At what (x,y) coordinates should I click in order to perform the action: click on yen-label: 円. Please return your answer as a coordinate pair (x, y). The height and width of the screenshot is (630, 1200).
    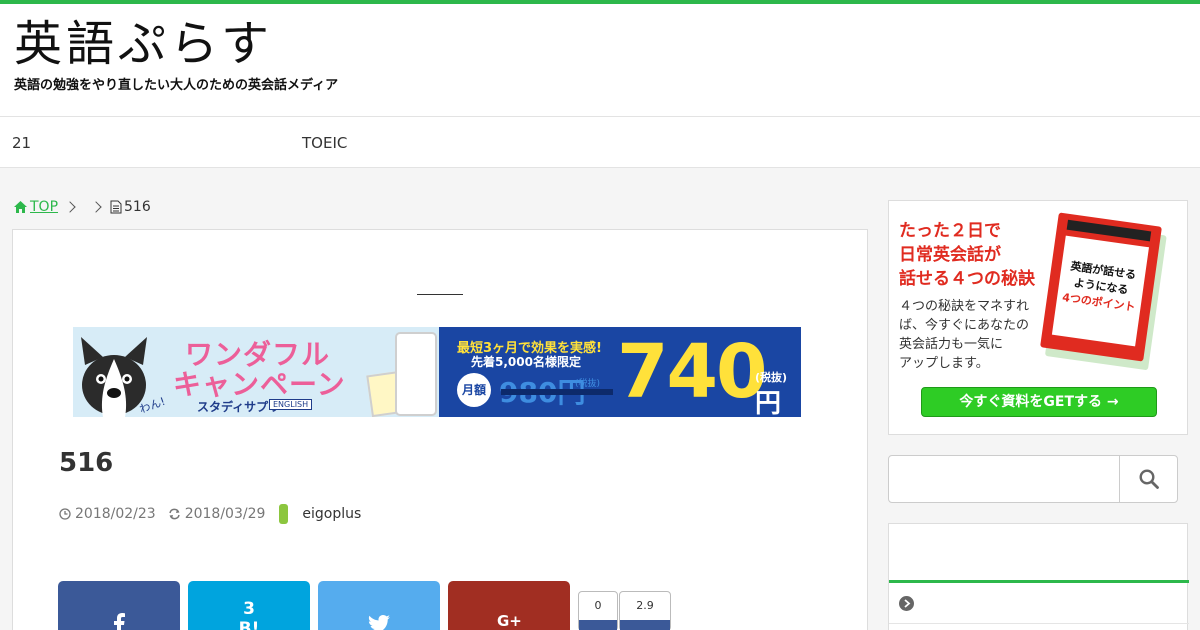
    Looking at the image, I should click on (768, 403).